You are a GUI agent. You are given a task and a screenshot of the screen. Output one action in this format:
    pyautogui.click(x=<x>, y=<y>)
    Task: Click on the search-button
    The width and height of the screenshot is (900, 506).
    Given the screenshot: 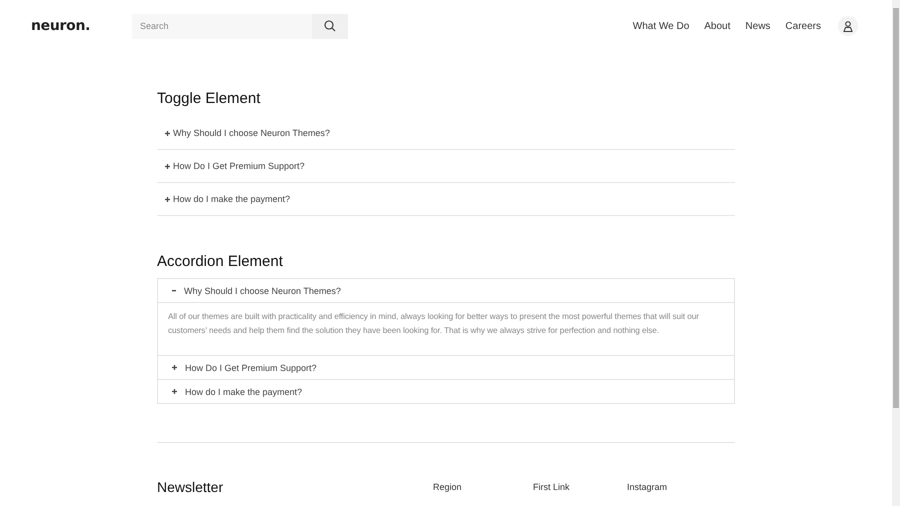 What is the action you would take?
    pyautogui.click(x=330, y=26)
    